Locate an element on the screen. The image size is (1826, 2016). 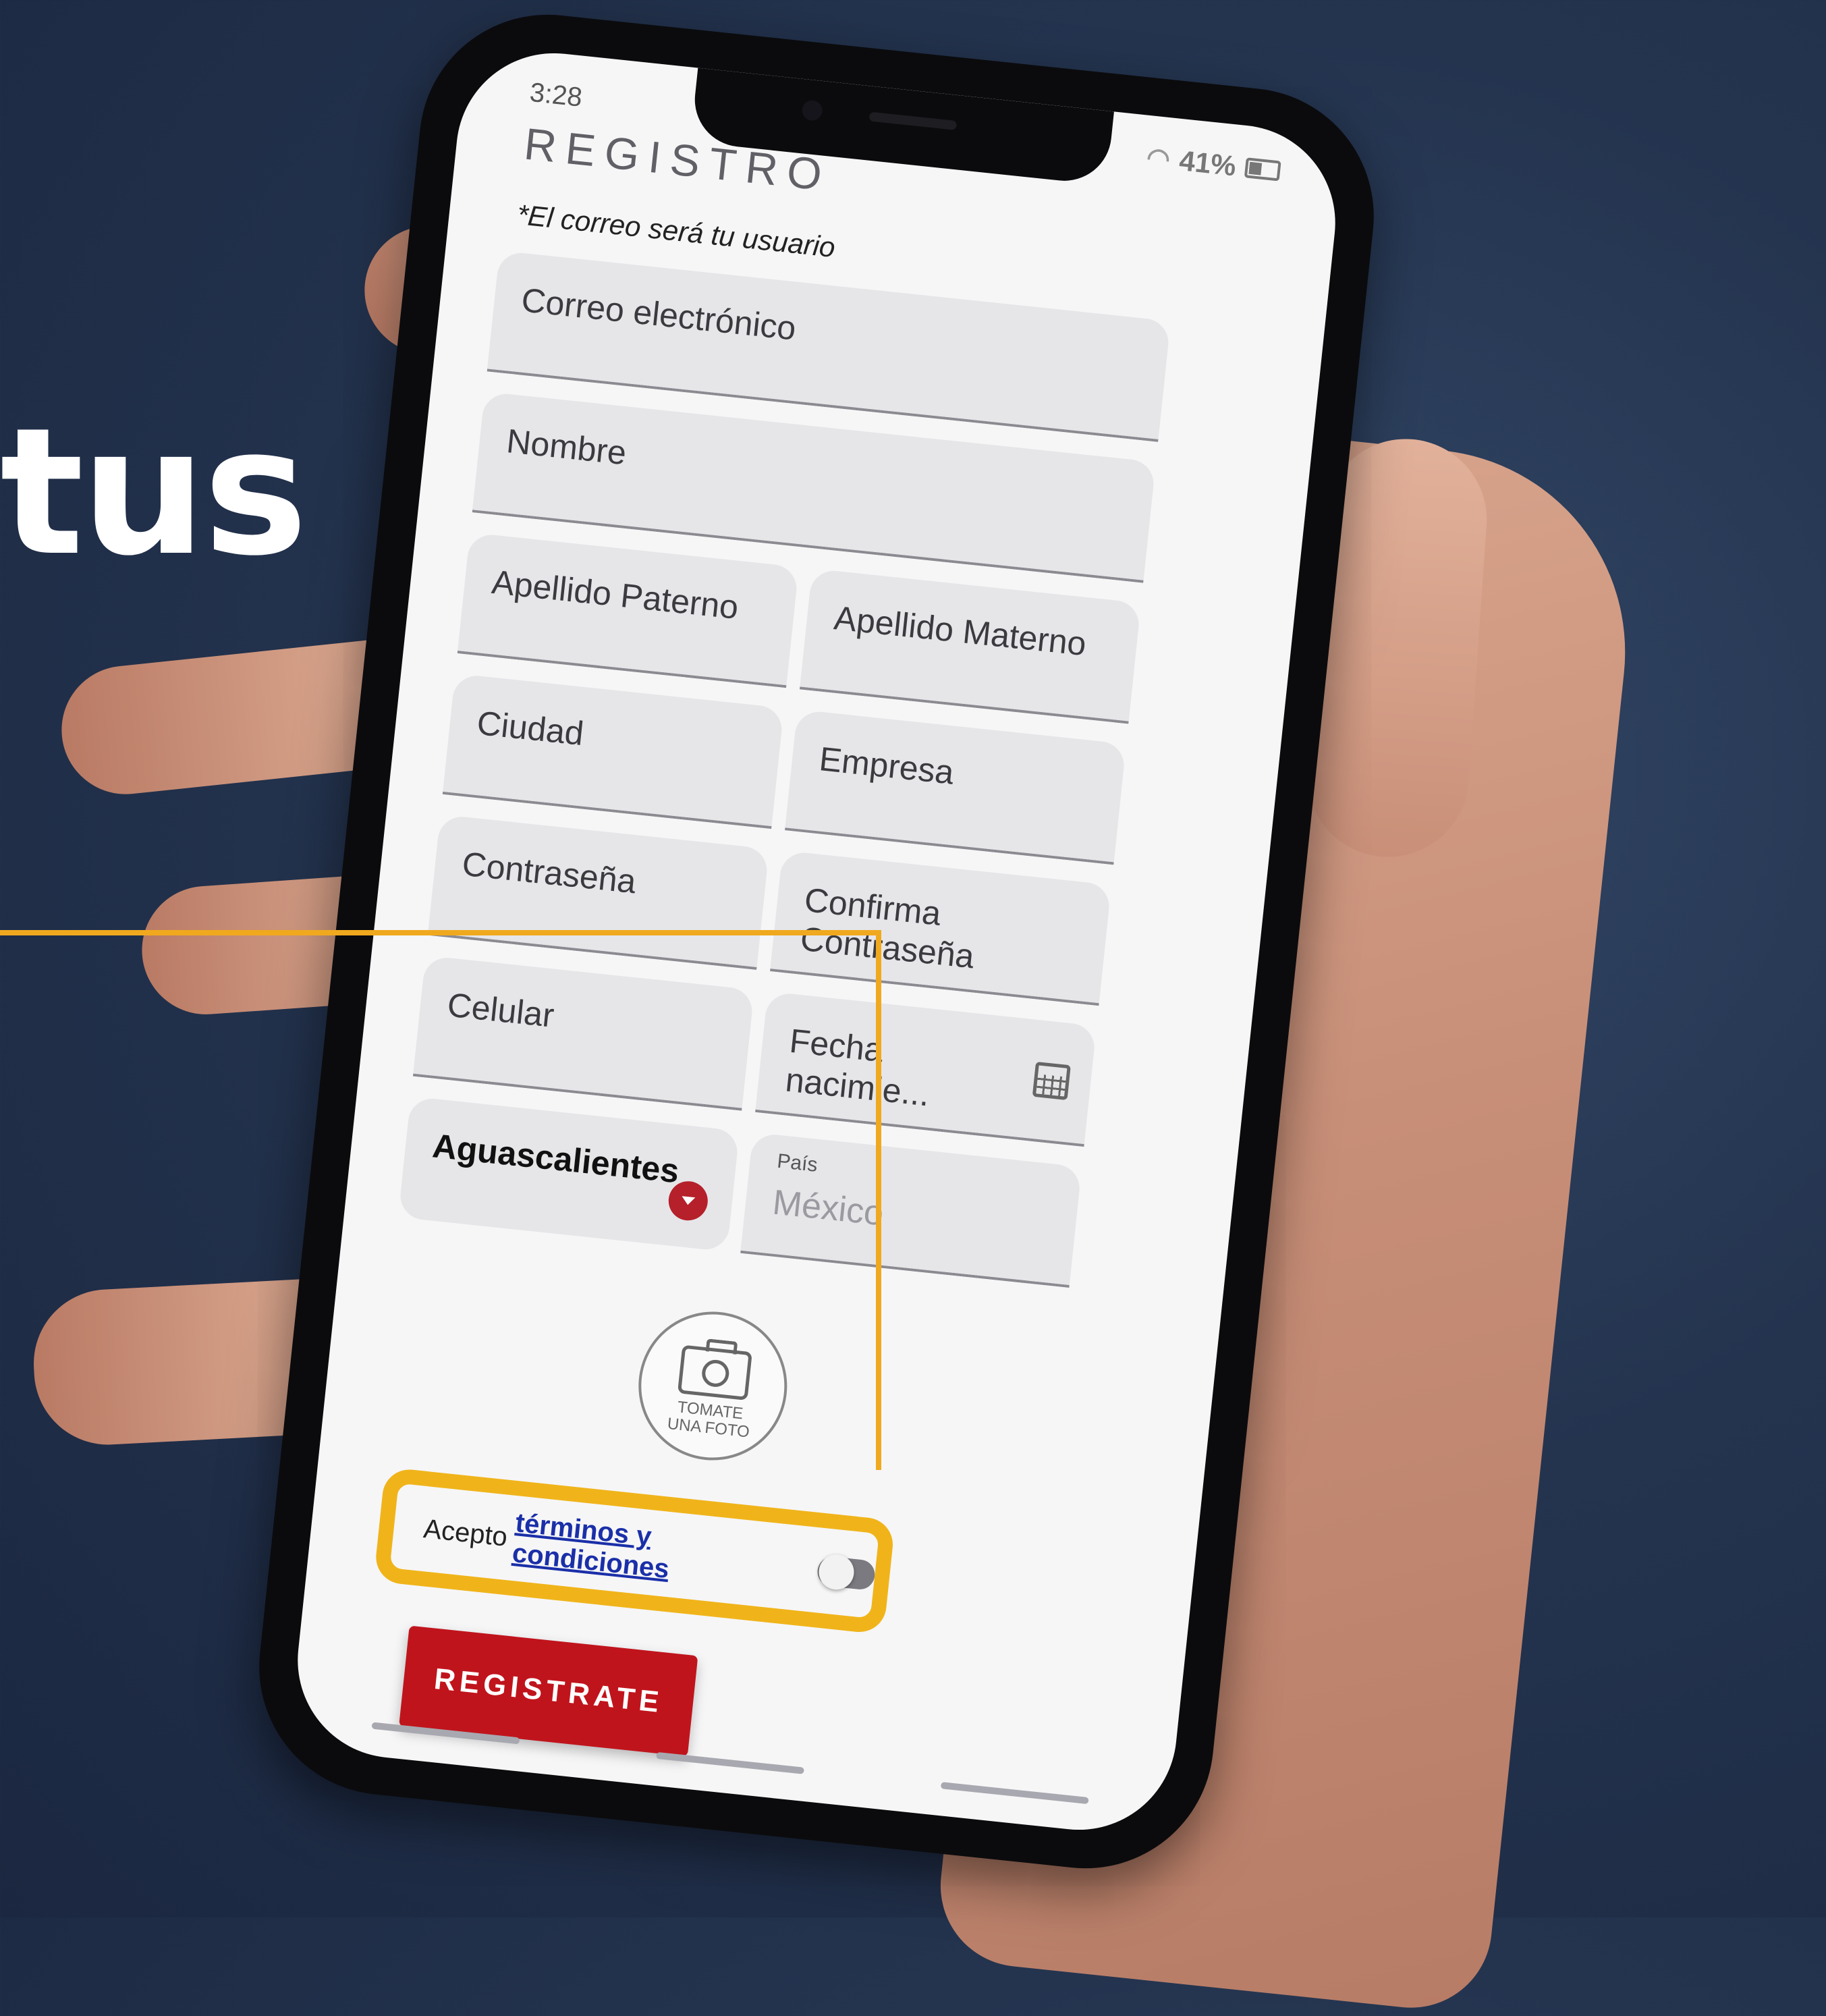
nombre-field-label: Nombre is located at coordinates (566, 447).